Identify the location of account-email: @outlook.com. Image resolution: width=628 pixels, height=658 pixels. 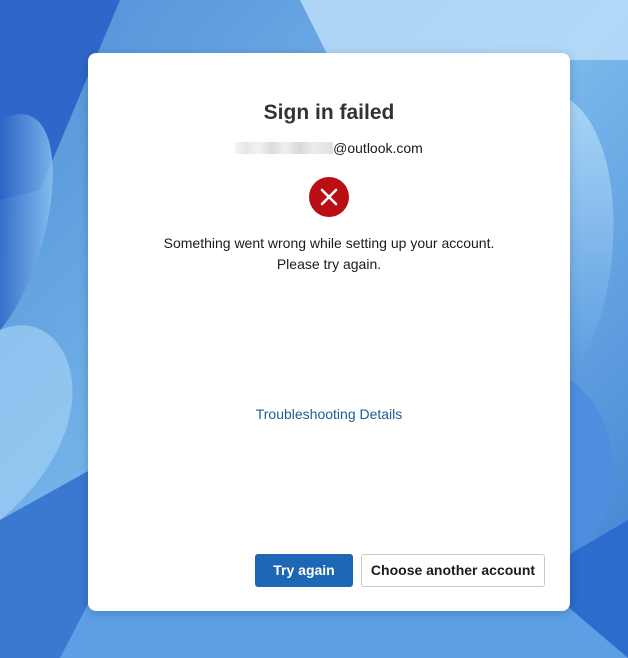
(329, 148).